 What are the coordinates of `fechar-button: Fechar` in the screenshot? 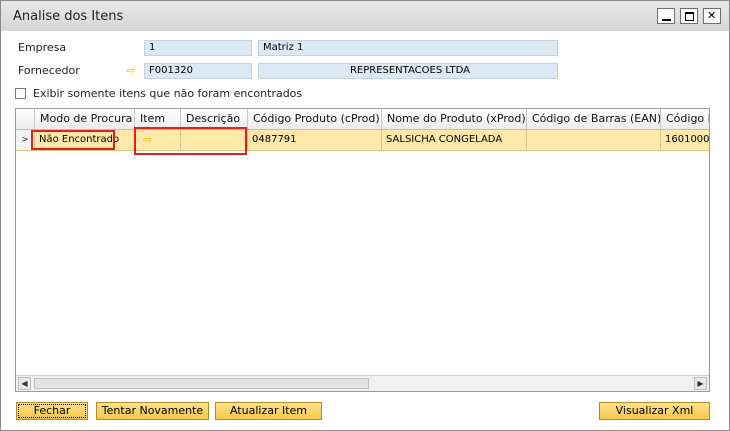 It's located at (52, 411).